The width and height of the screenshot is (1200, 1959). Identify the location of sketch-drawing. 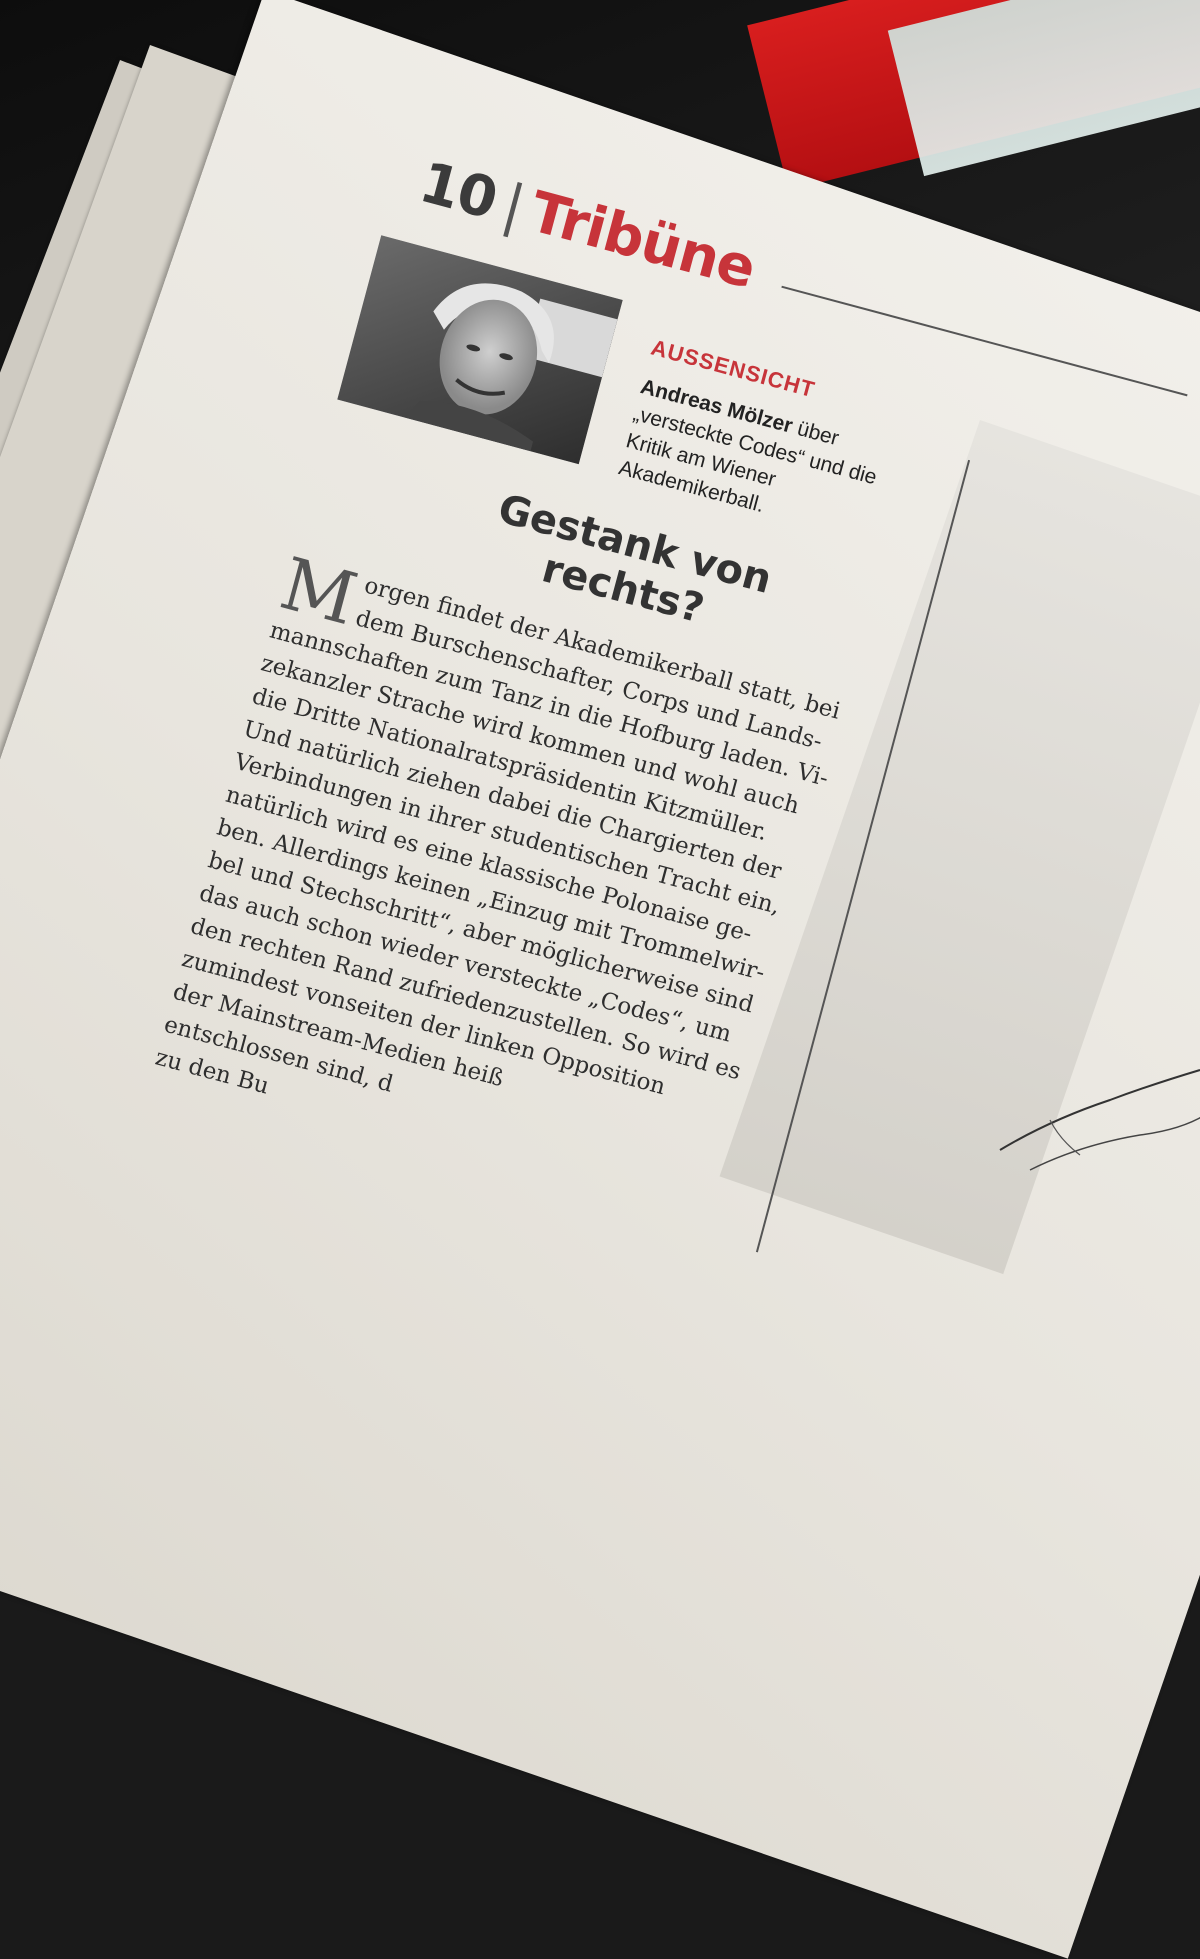
(1099, 1120).